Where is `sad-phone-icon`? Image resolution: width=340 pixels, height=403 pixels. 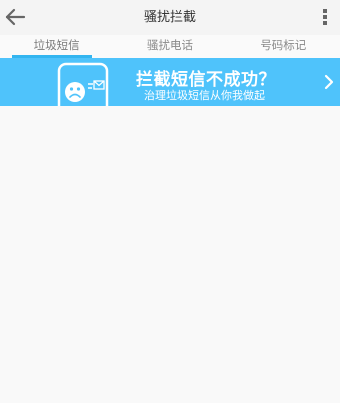
sad-phone-icon is located at coordinates (83, 84).